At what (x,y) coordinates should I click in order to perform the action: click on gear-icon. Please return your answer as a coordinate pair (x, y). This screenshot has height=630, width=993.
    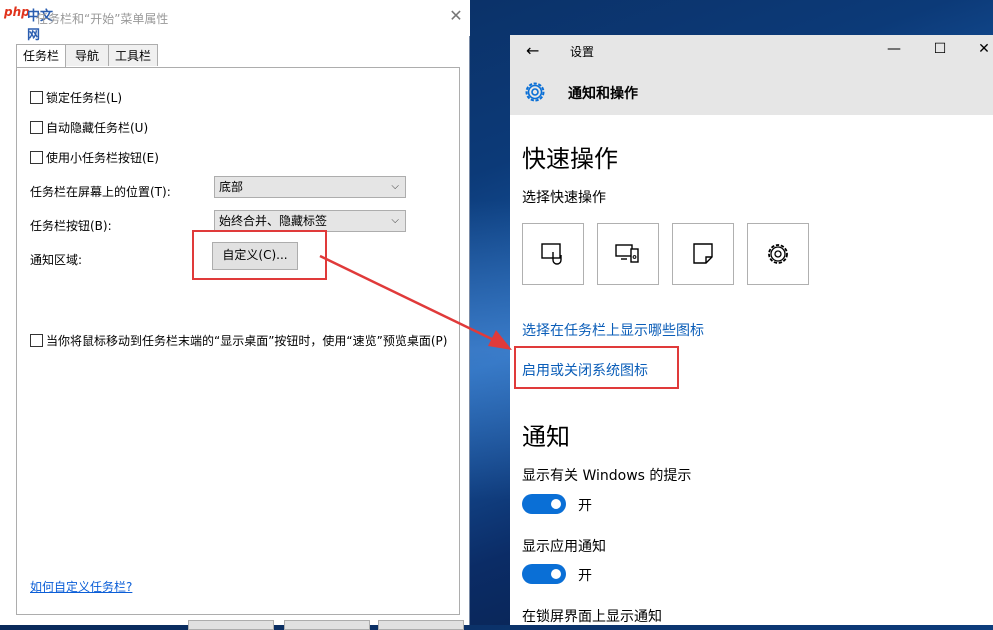
    Looking at the image, I should click on (535, 92).